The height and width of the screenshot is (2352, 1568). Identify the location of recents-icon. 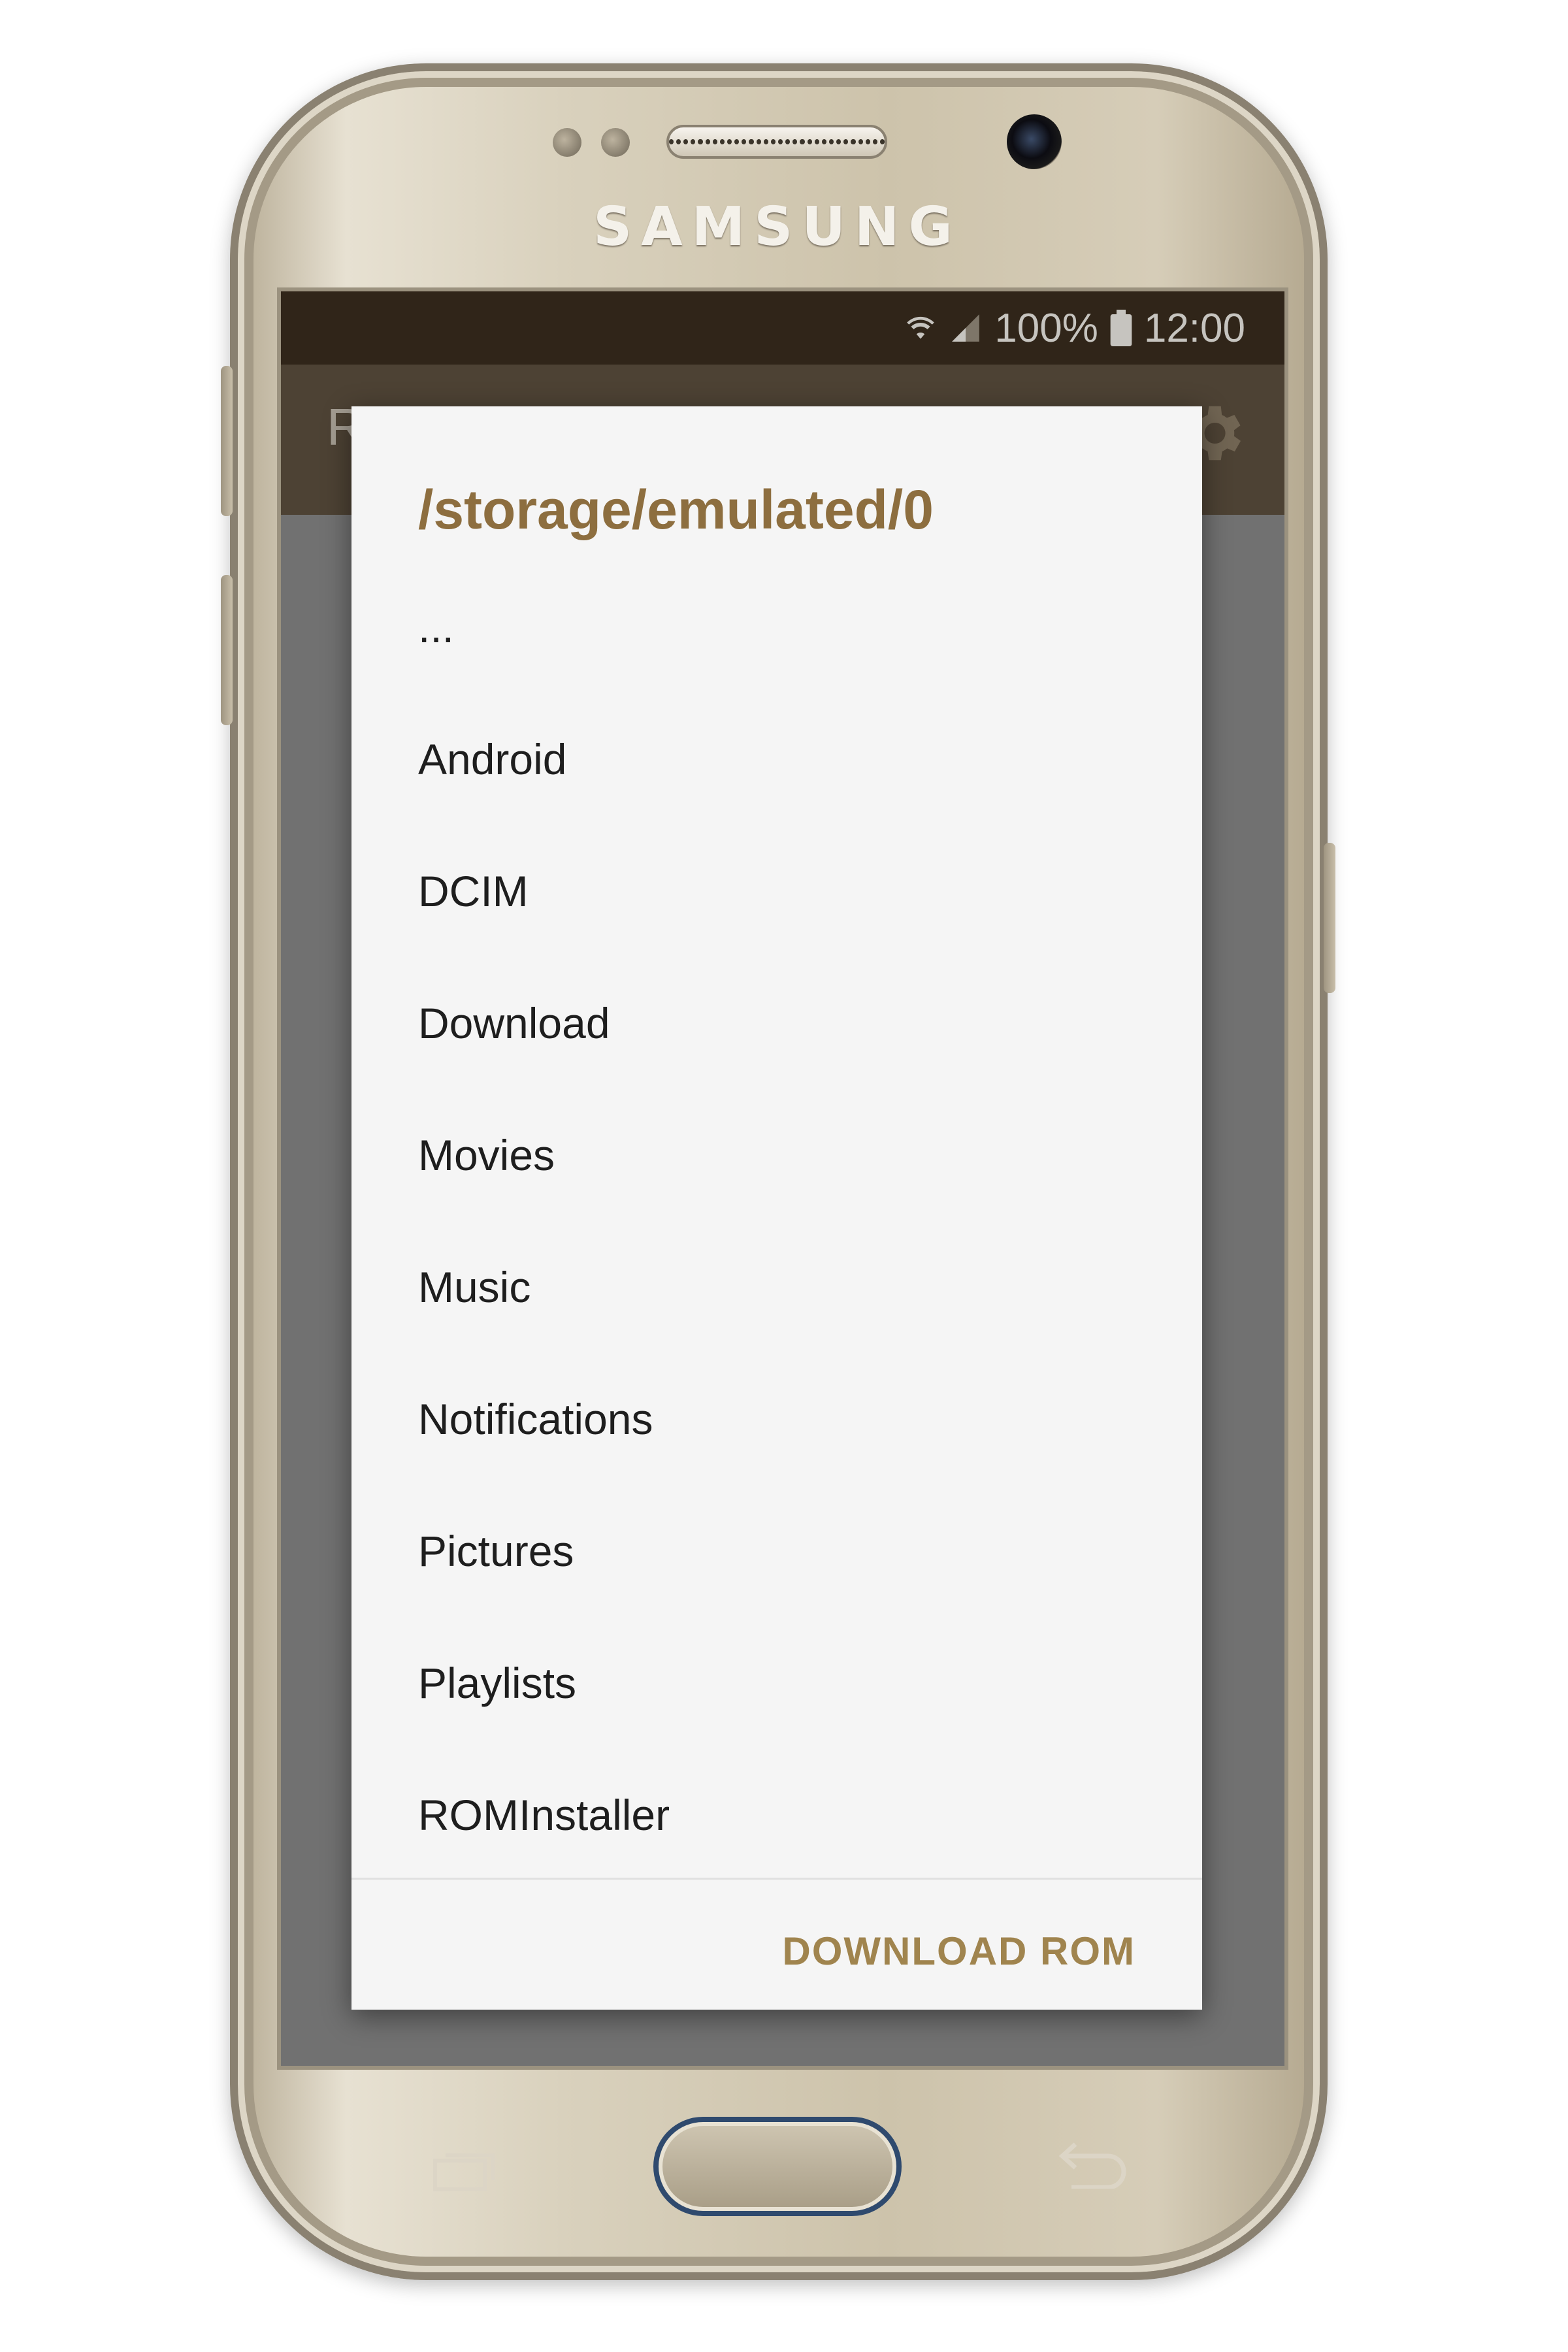
(465, 2169).